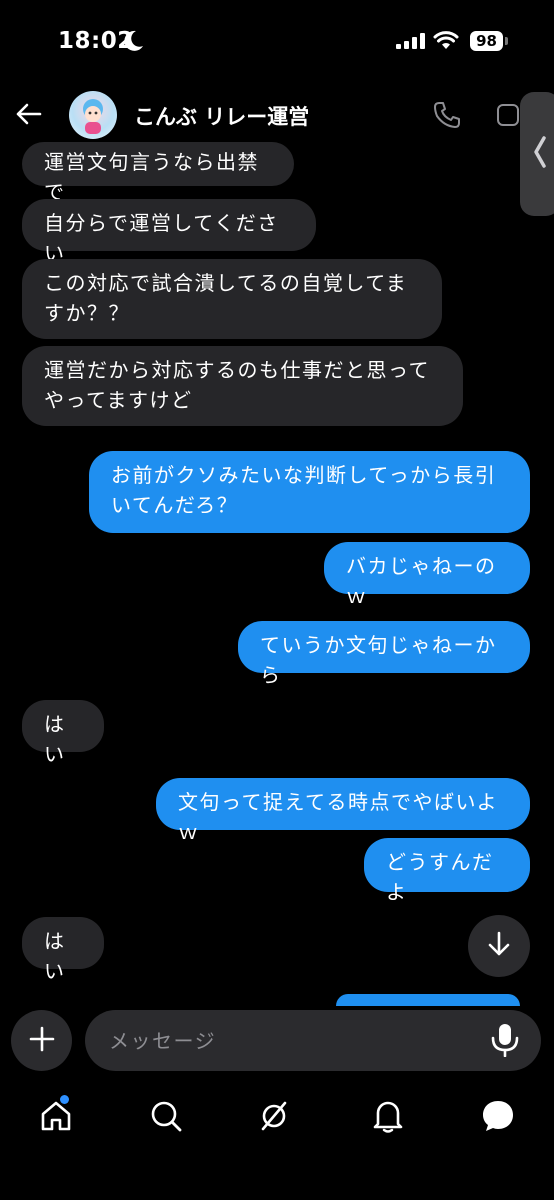 Image resolution: width=554 pixels, height=1200 pixels. I want to click on phone-icon, so click(447, 117).